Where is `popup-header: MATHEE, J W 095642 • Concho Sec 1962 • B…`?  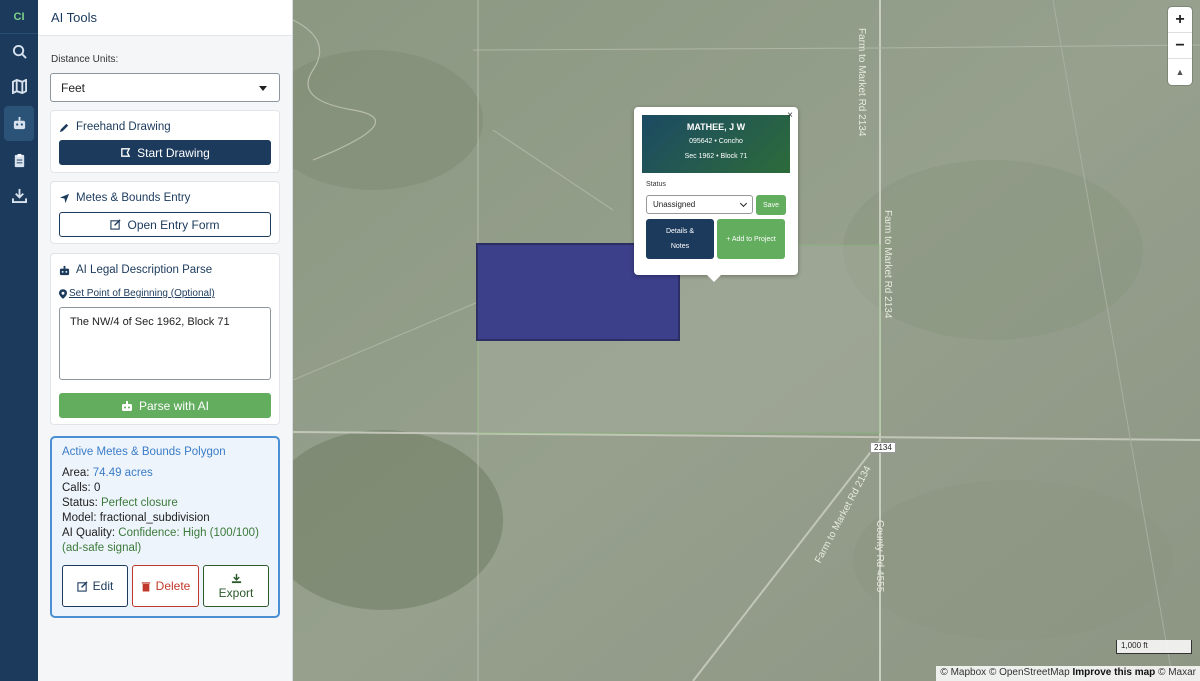 popup-header: MATHEE, J W 095642 • Concho Sec 1962 • B… is located at coordinates (716, 144).